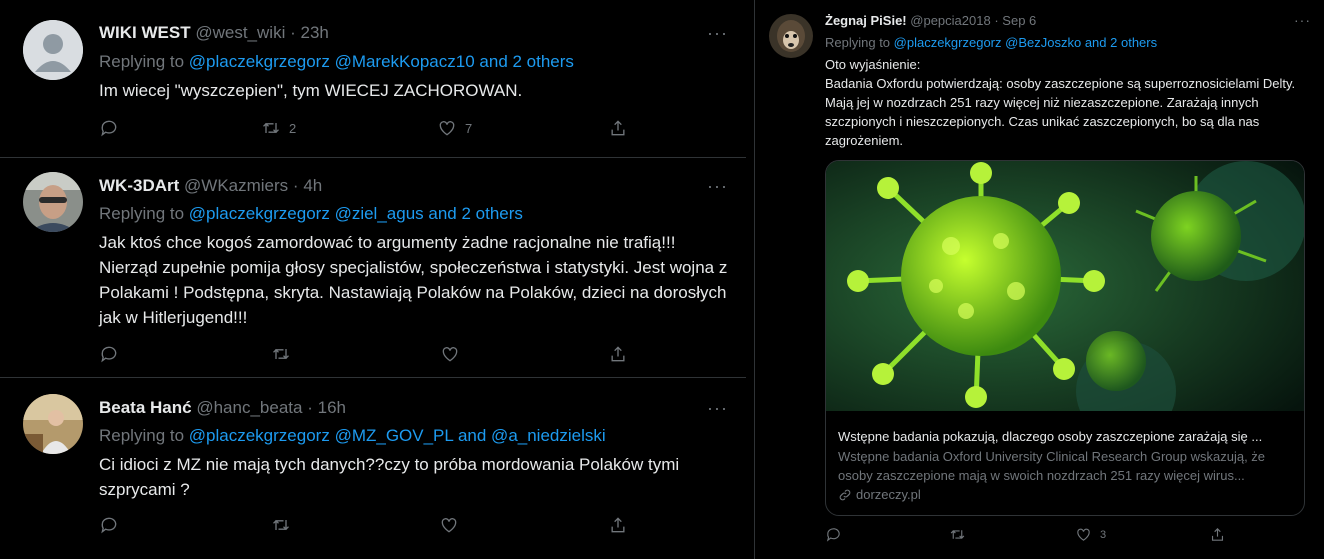 The width and height of the screenshot is (1324, 559). What do you see at coordinates (293, 128) in the screenshot?
I see `retweet-count: 2` at bounding box center [293, 128].